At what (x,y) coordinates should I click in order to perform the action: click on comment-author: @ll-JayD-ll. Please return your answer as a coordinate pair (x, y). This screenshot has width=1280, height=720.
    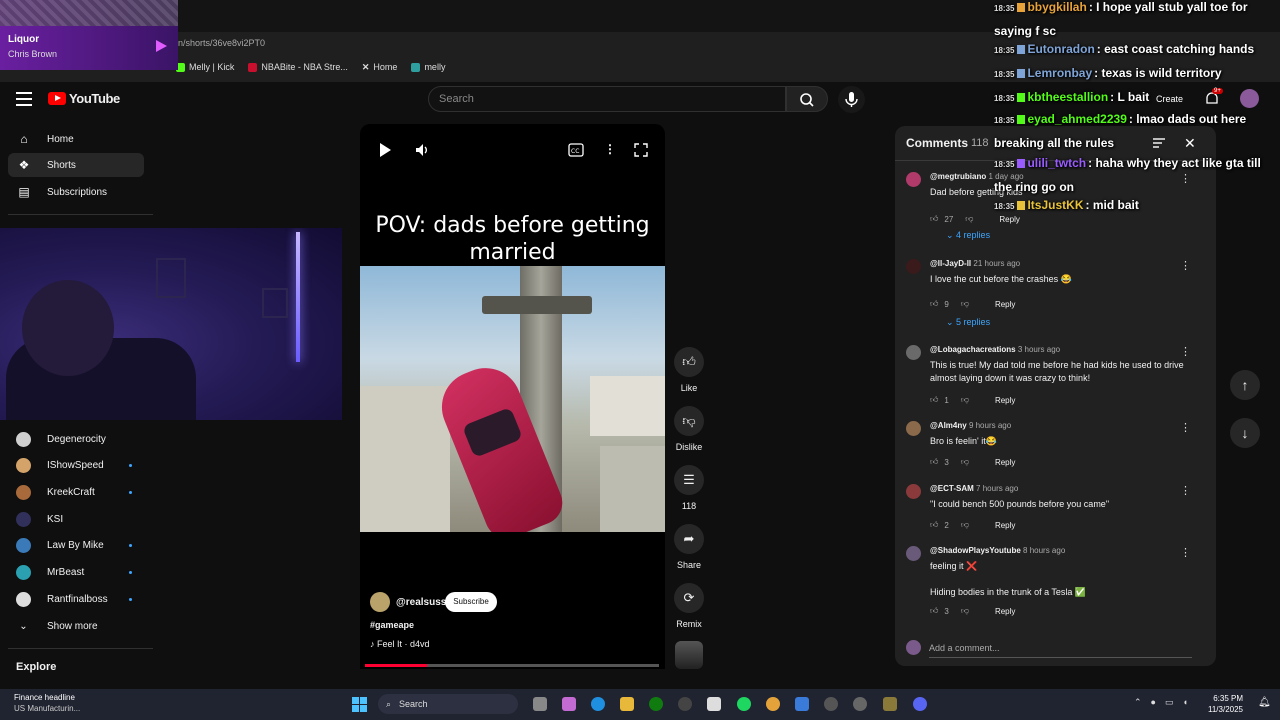
    Looking at the image, I should click on (950, 263).